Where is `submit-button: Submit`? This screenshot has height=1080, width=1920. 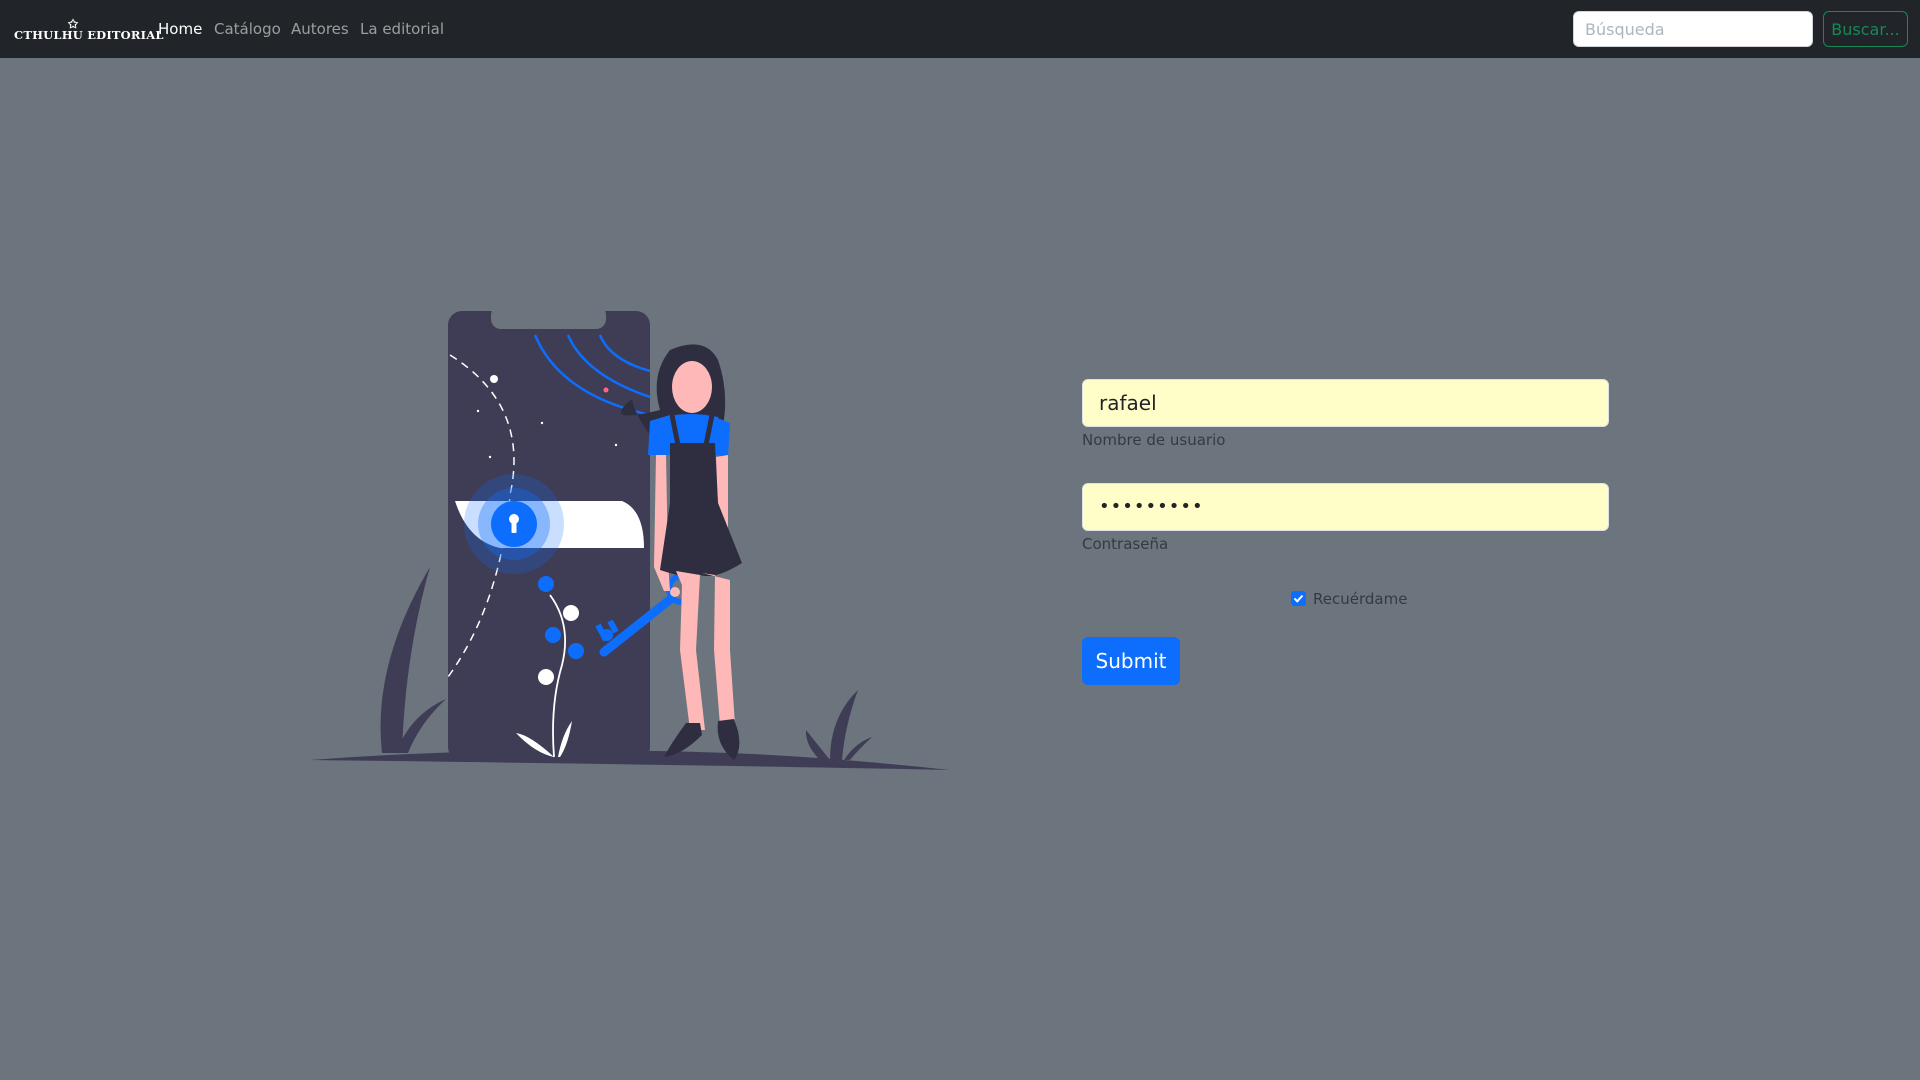 submit-button: Submit is located at coordinates (1131, 661).